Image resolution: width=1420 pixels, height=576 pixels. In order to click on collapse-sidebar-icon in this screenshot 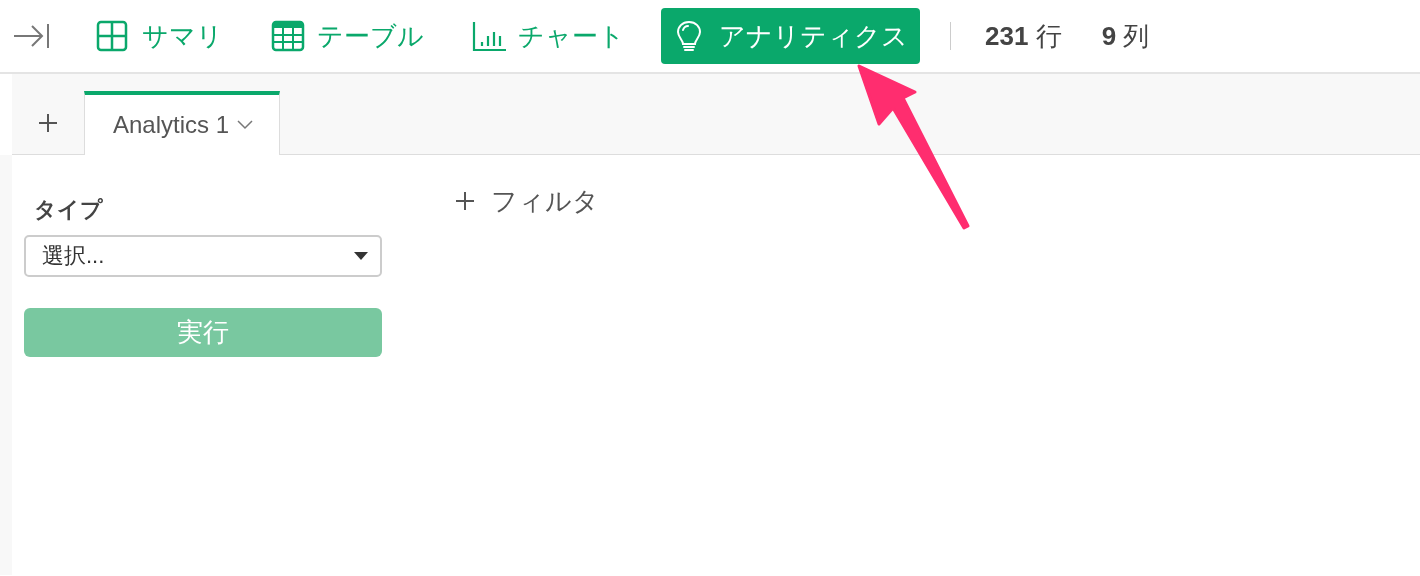, I will do `click(32, 36)`.